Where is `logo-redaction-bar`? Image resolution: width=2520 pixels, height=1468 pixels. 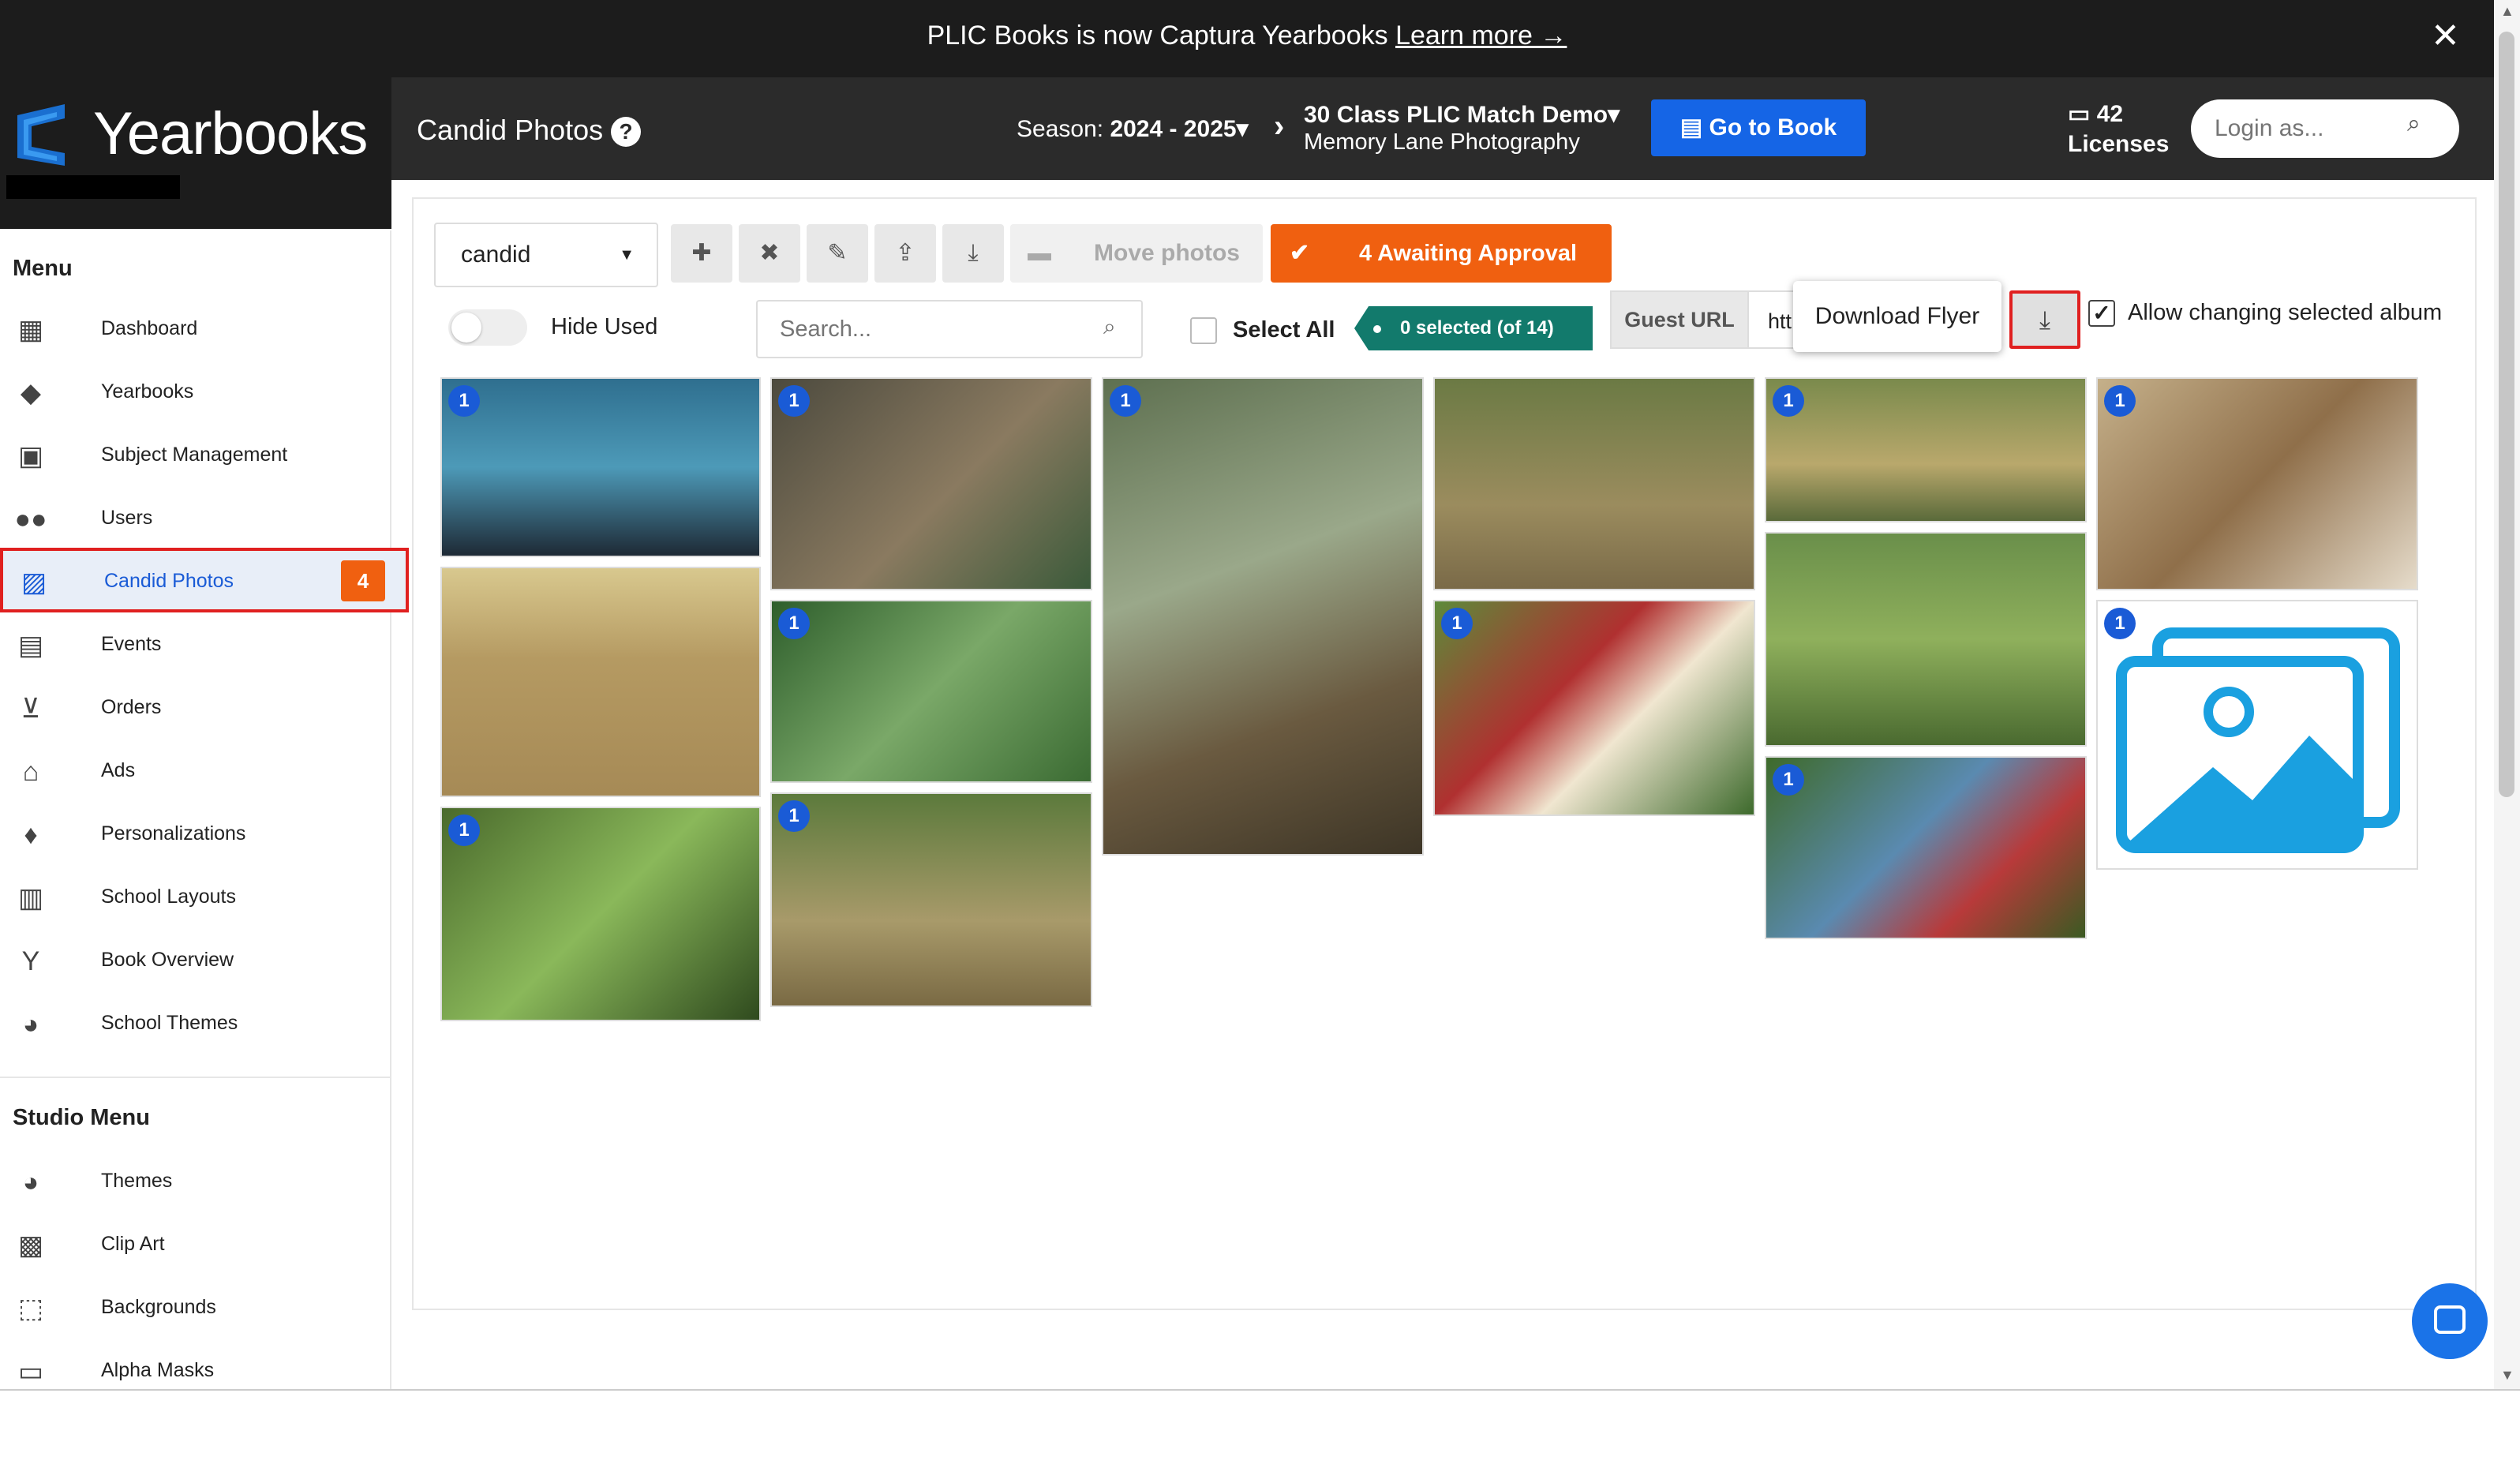
logo-redaction-bar is located at coordinates (93, 187).